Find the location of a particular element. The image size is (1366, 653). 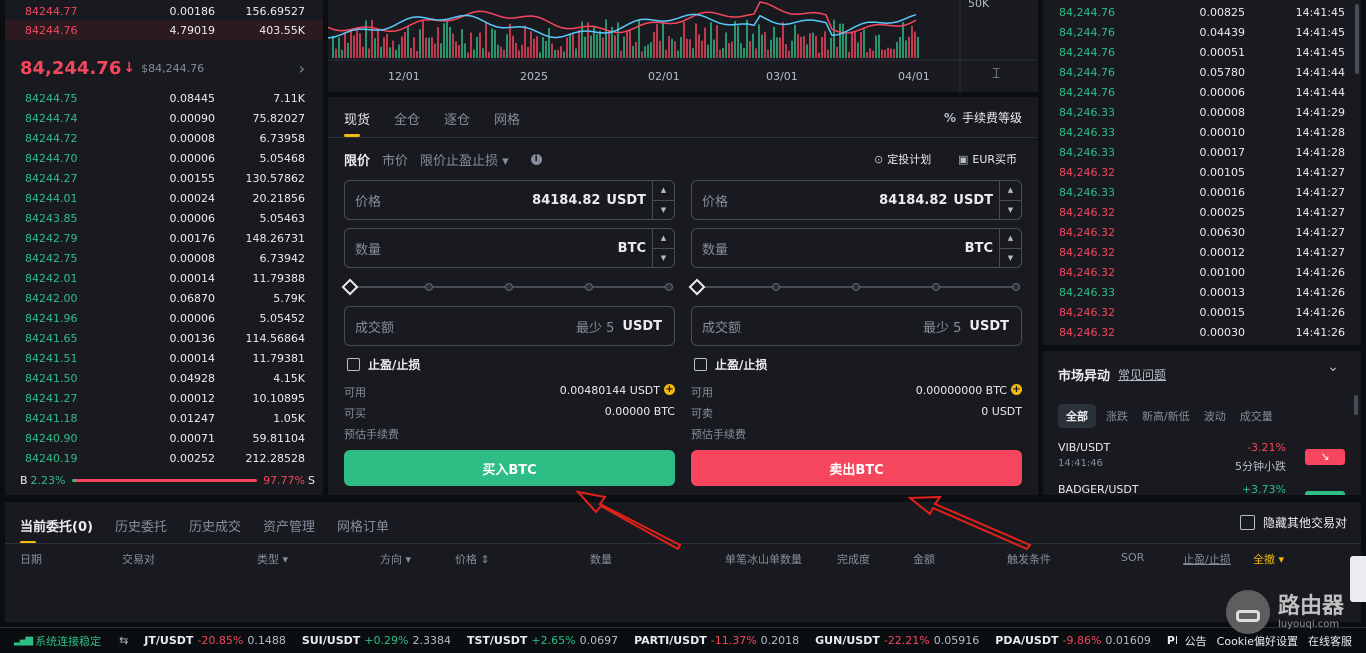

sell-price-field: 价格 84184.82 USDT ▲ ▼ is located at coordinates (856, 200).